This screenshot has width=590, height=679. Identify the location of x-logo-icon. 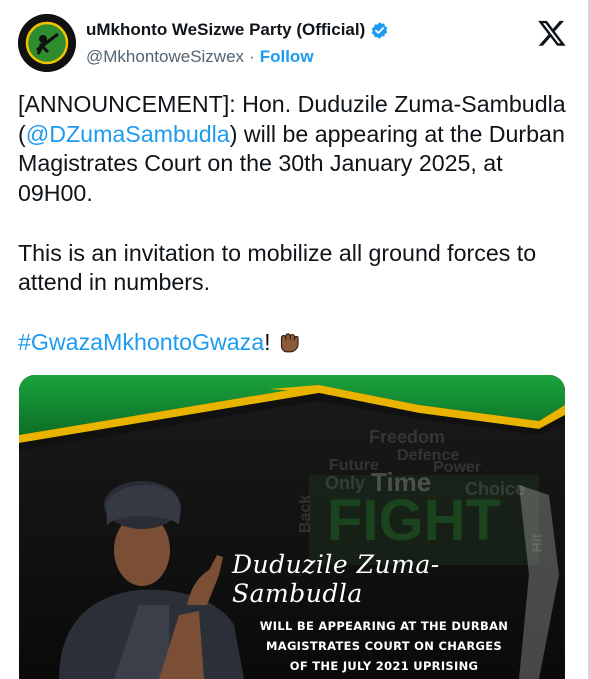
(552, 33).